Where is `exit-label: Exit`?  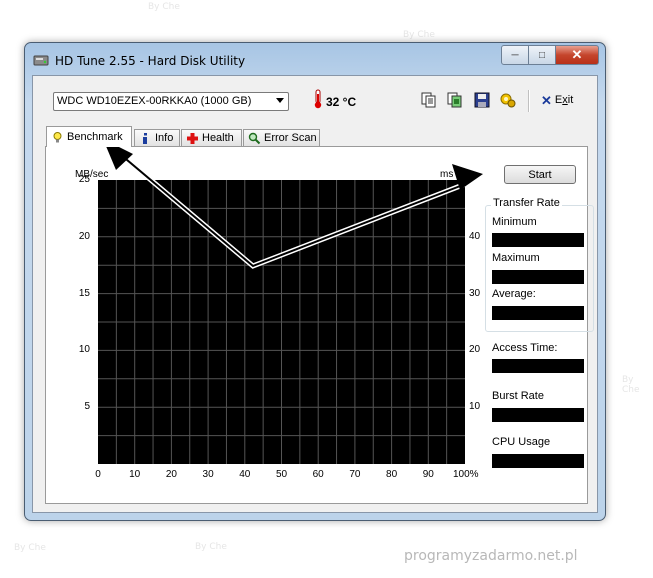 exit-label: Exit is located at coordinates (564, 100).